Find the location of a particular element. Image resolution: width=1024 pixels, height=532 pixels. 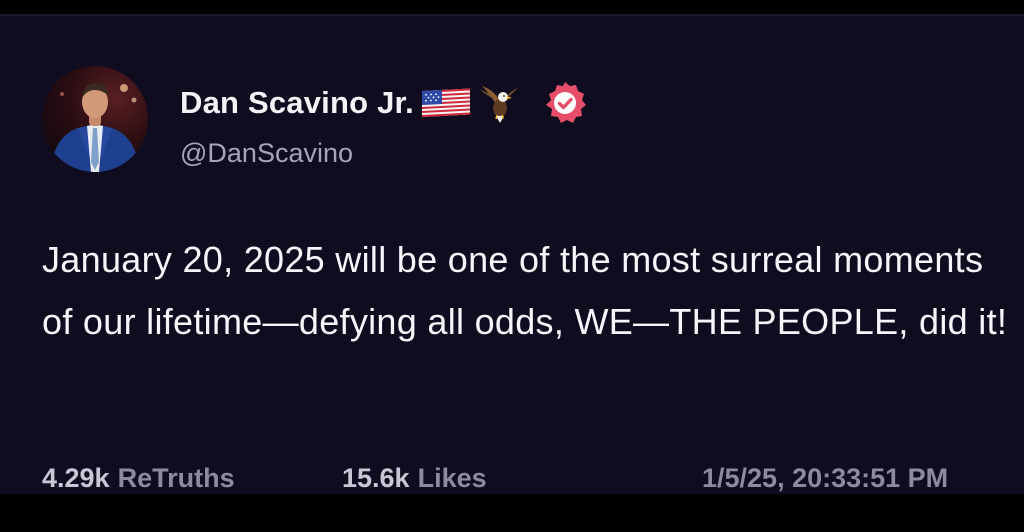

eagle-icon is located at coordinates (499, 103).